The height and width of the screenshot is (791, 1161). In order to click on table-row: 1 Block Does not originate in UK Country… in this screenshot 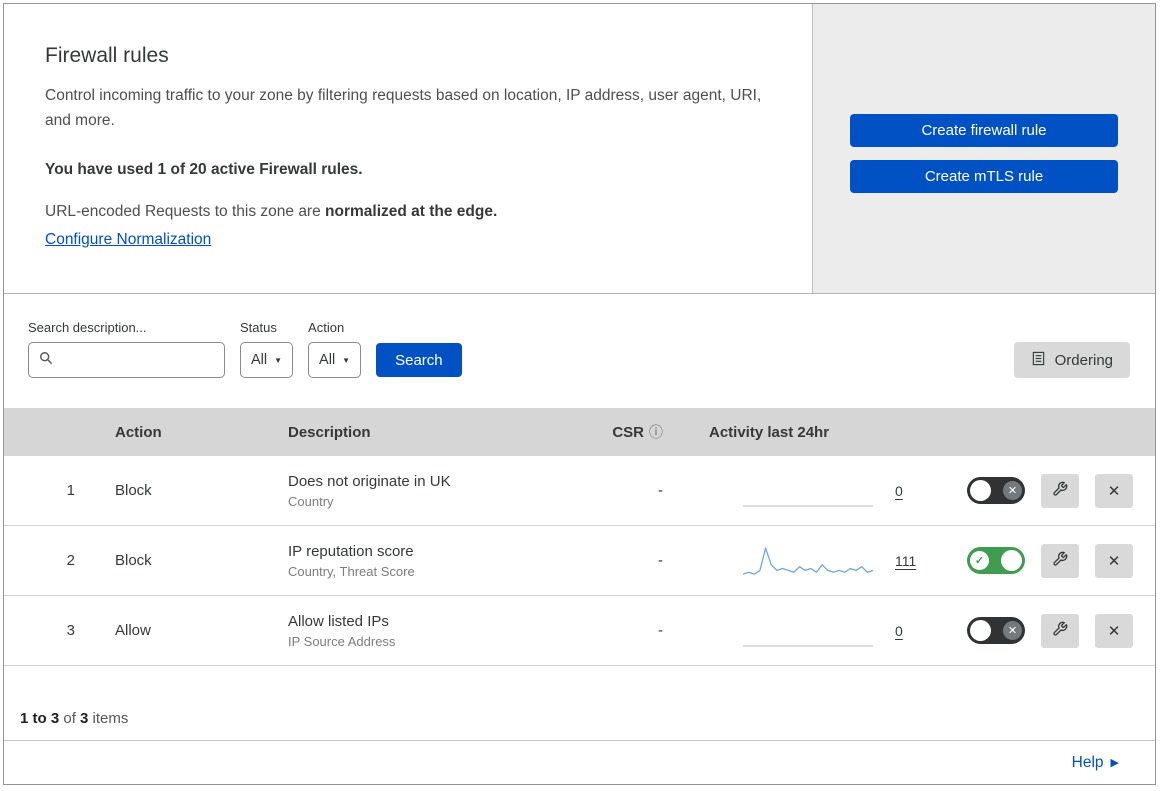, I will do `click(579, 491)`.